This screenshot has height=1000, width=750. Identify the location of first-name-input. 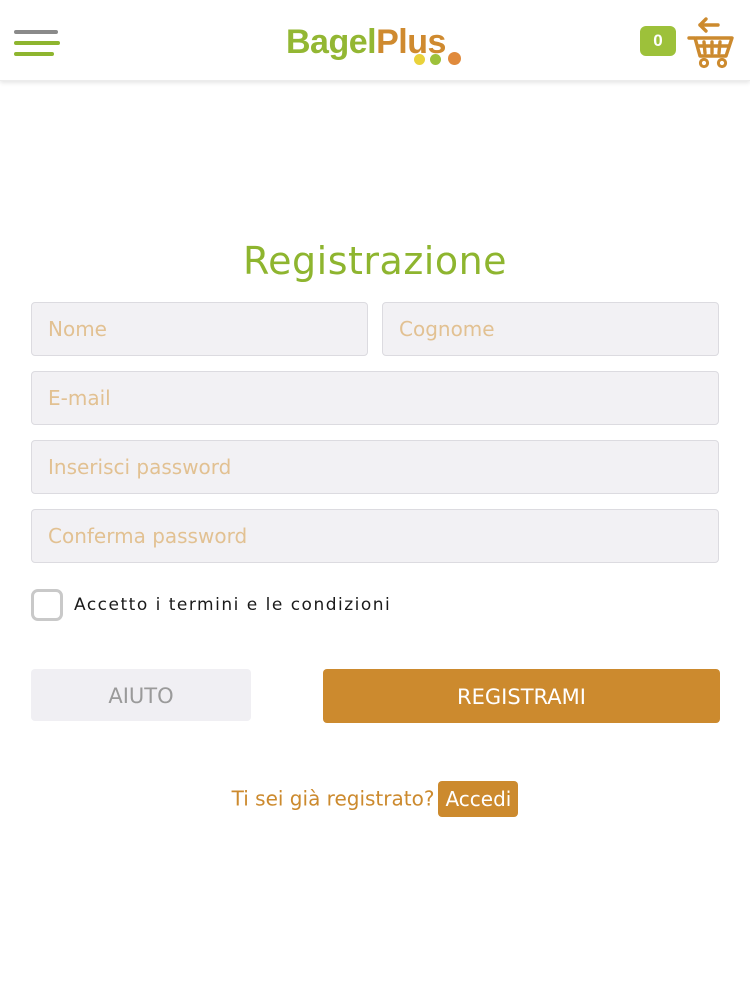
(199, 329).